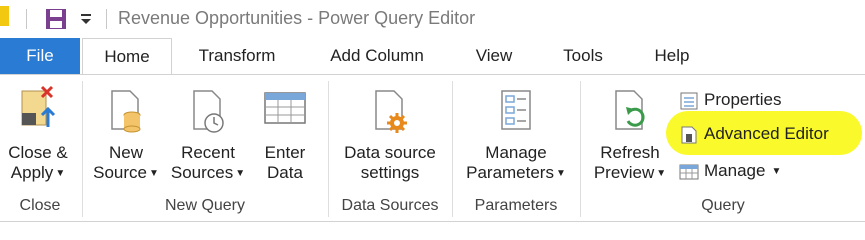 This screenshot has height=240, width=865. Describe the element at coordinates (766, 133) in the screenshot. I see `advanced-editor-label: Advanced Editor` at that location.